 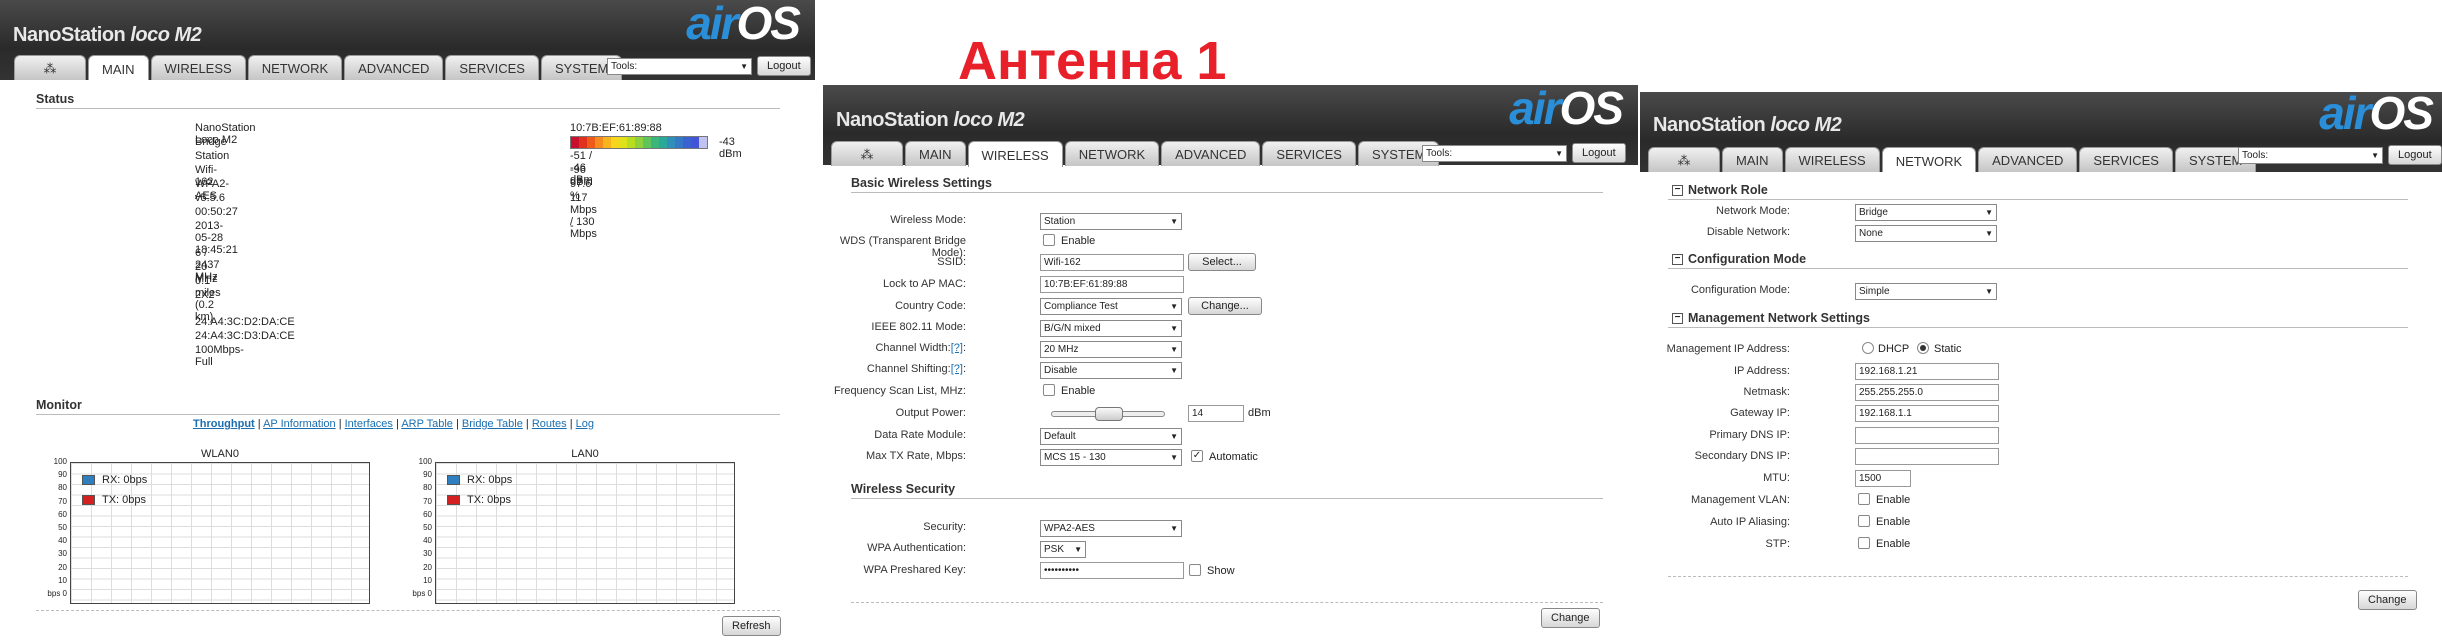 What do you see at coordinates (1063, 549) in the screenshot?
I see `wpa-auth-select: PSK` at bounding box center [1063, 549].